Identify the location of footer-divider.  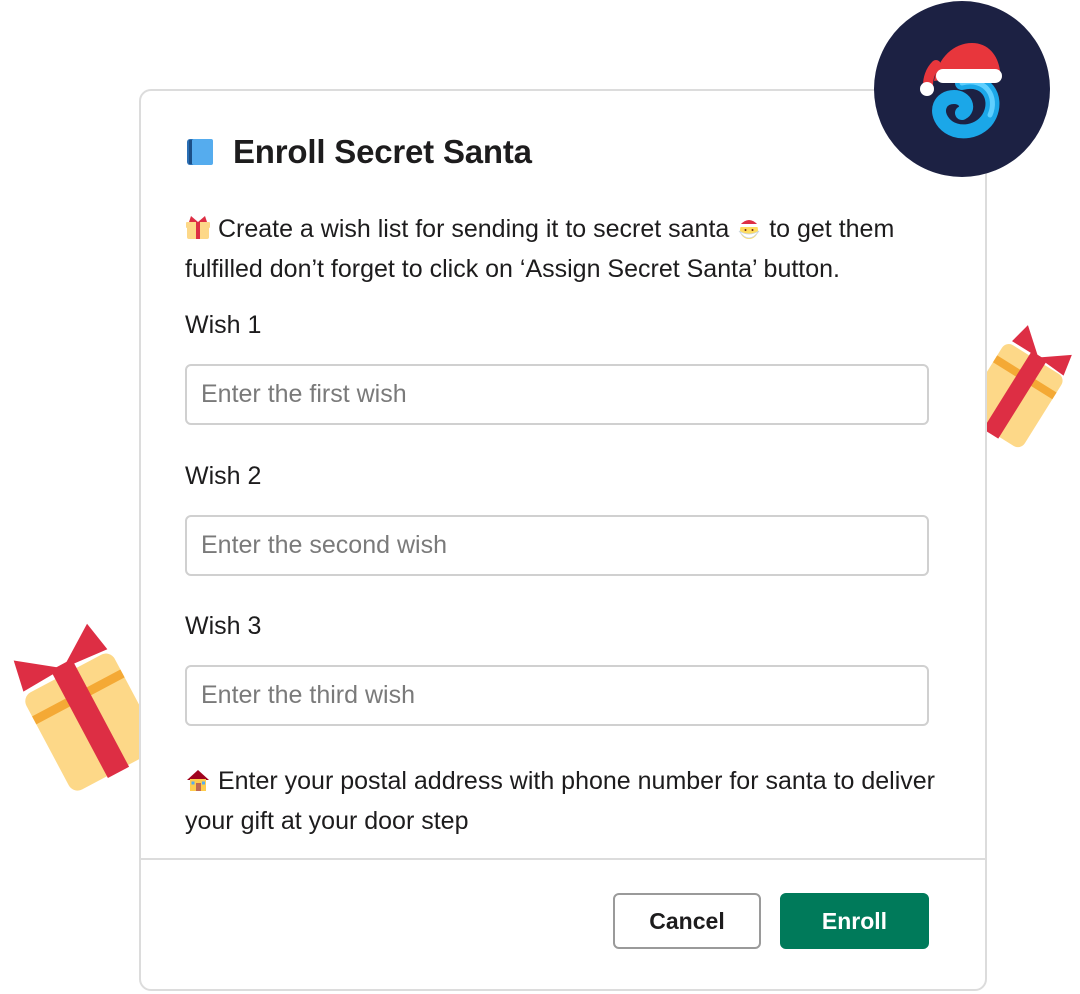
(563, 859).